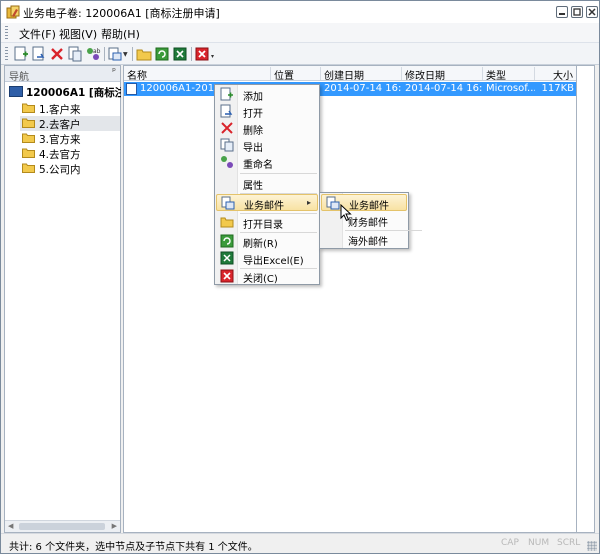  I want to click on menu-item-label: 关闭(C), so click(260, 279).